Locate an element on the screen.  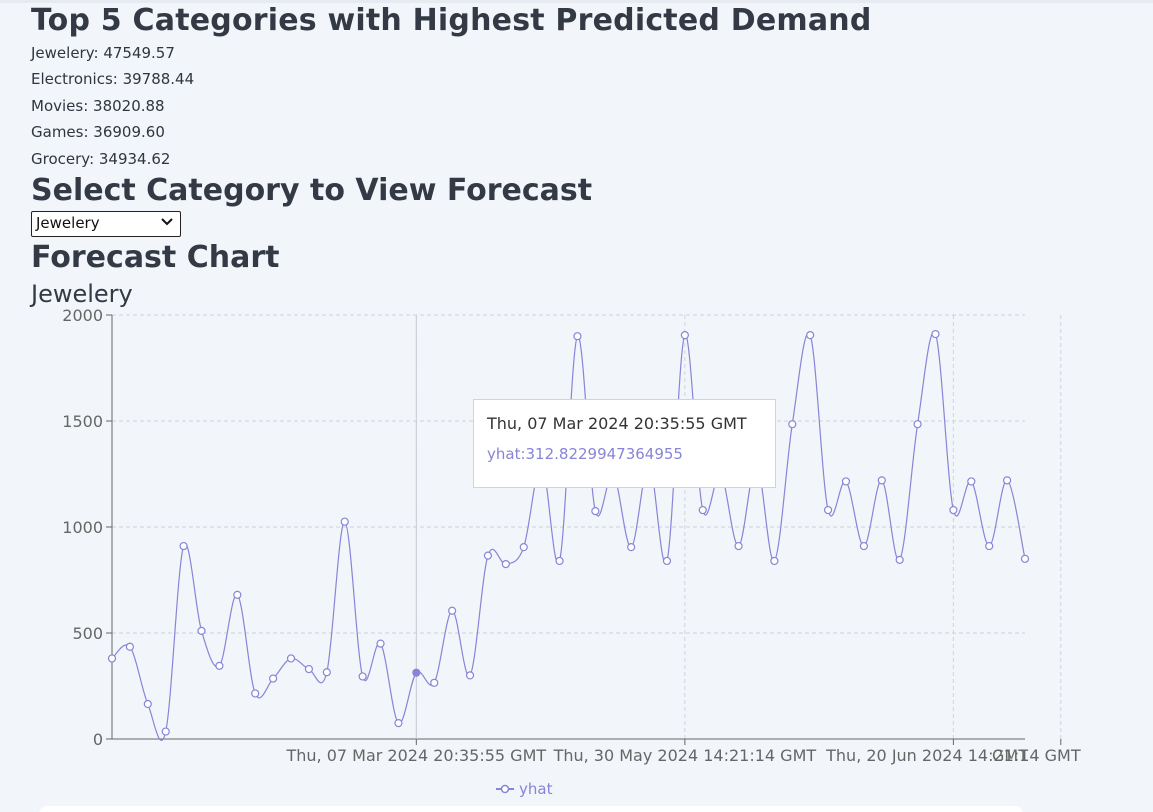
tooltip-label: Thu, 07 Mar 2024 20:35:55 GMT is located at coordinates (617, 423).